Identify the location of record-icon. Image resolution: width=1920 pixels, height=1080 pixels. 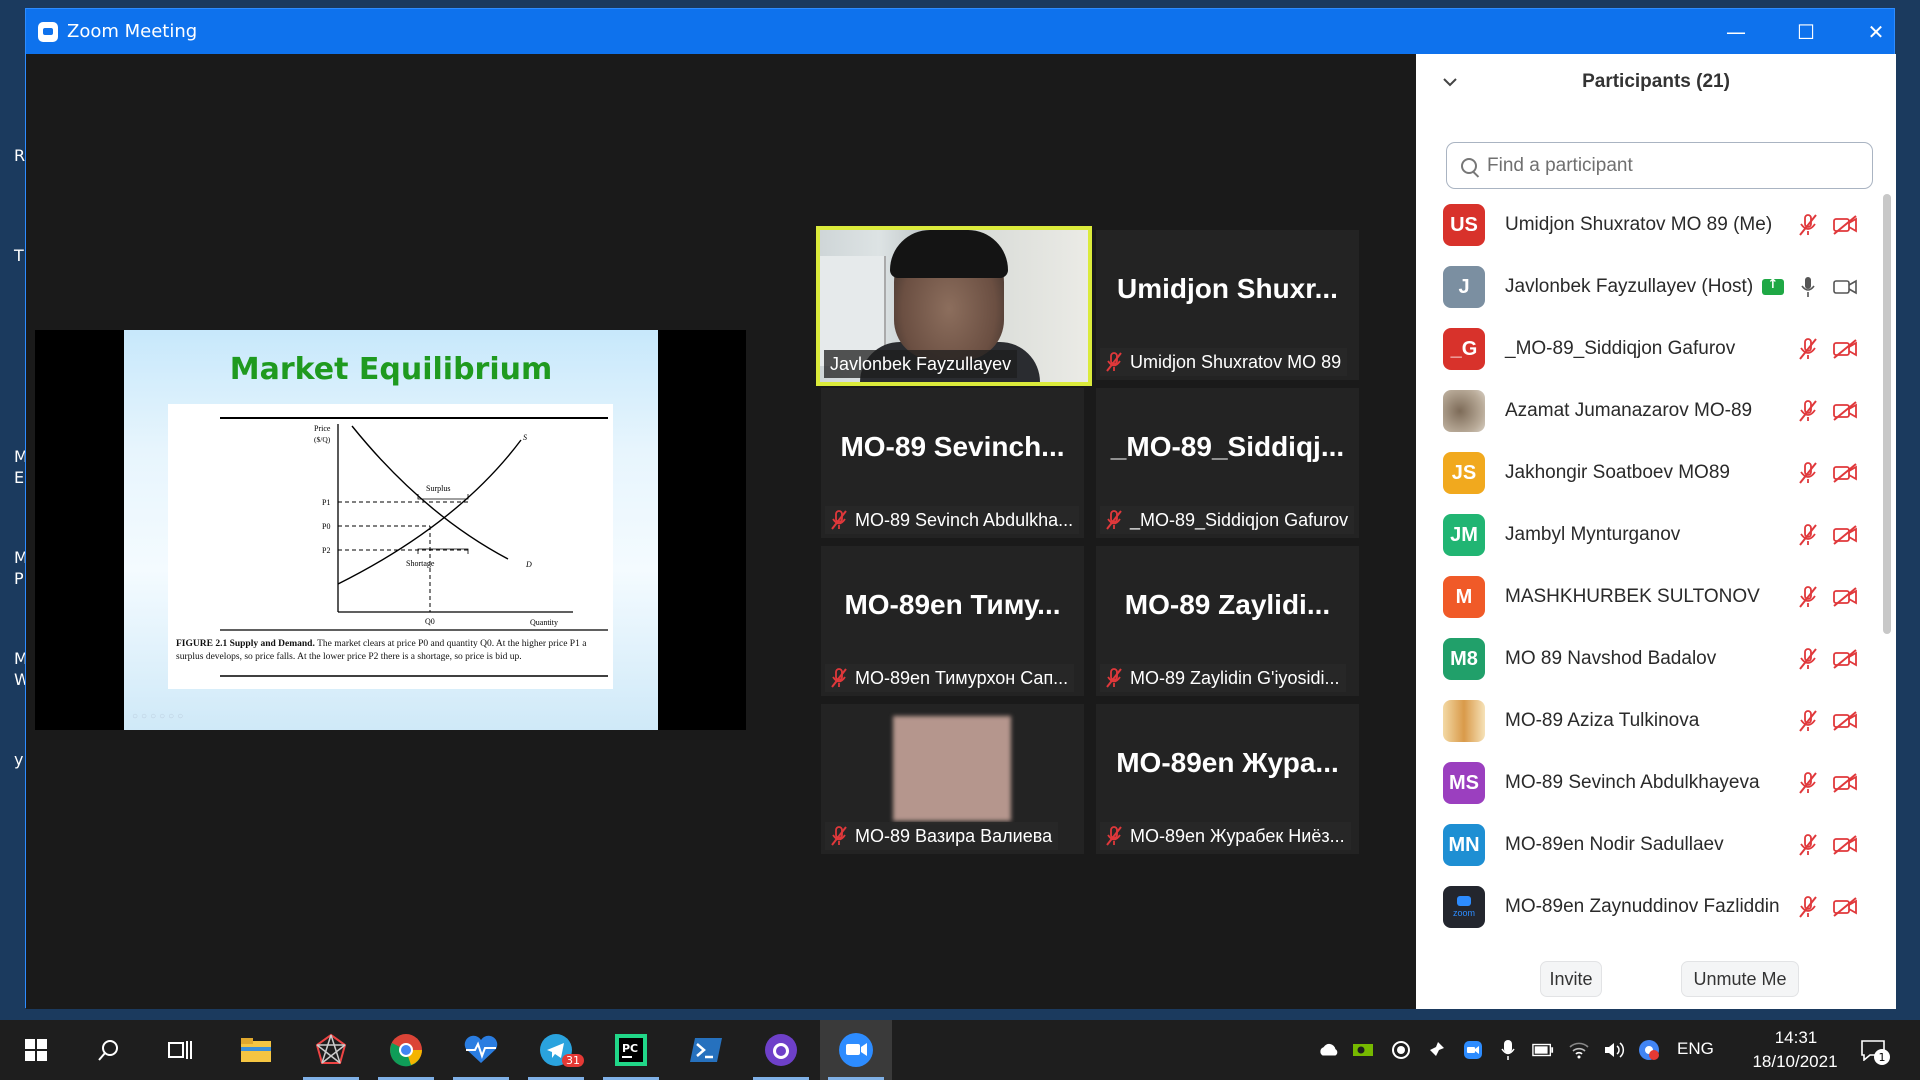
(1401, 1050).